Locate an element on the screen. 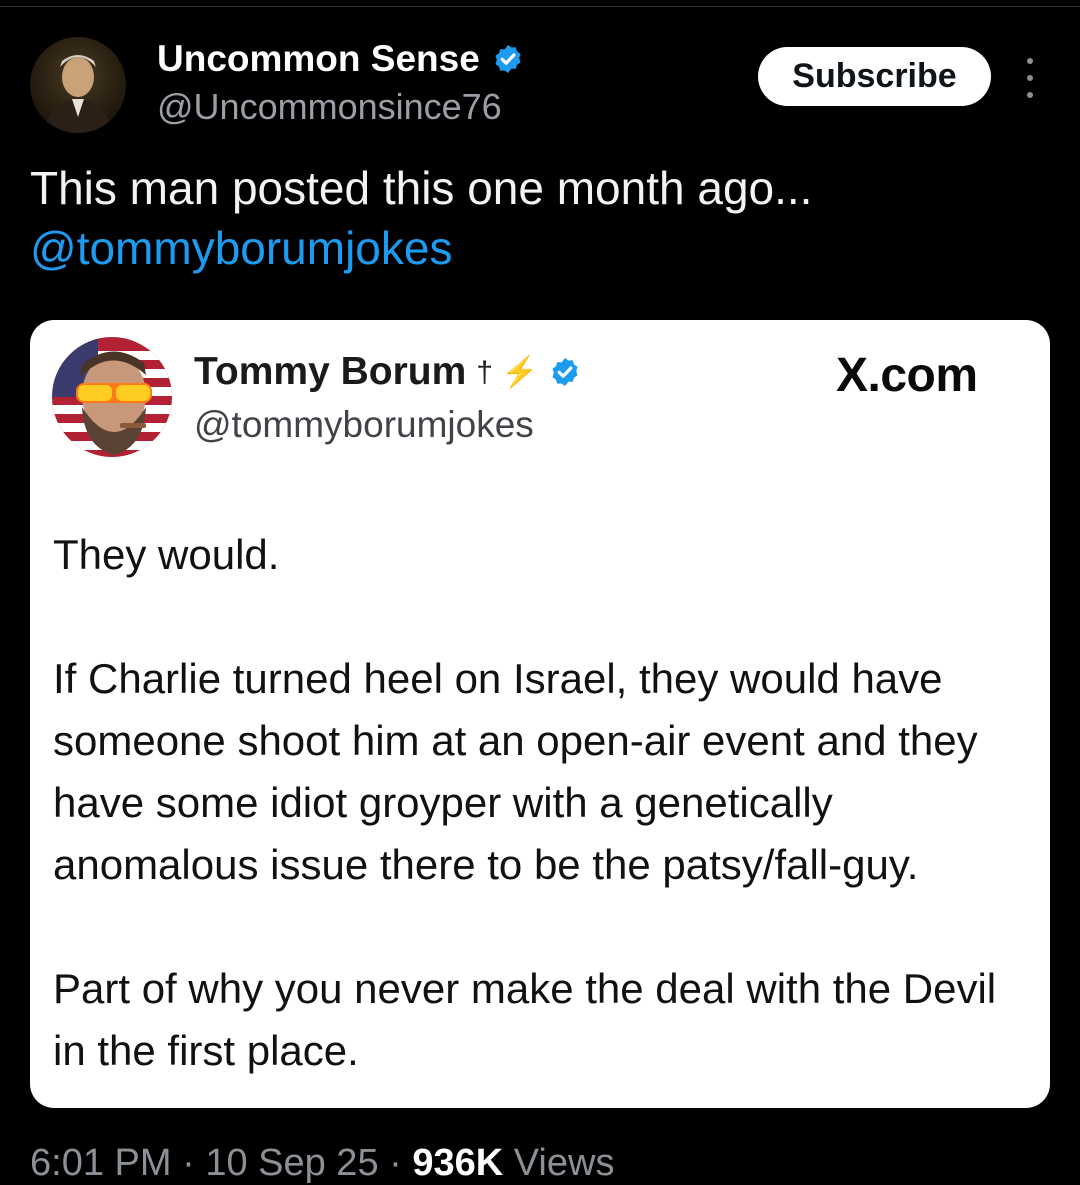 This screenshot has width=1080, height=1185. post-meta: 6:01 PM · 10 Sep 25 · 936K Views is located at coordinates (322, 1163).